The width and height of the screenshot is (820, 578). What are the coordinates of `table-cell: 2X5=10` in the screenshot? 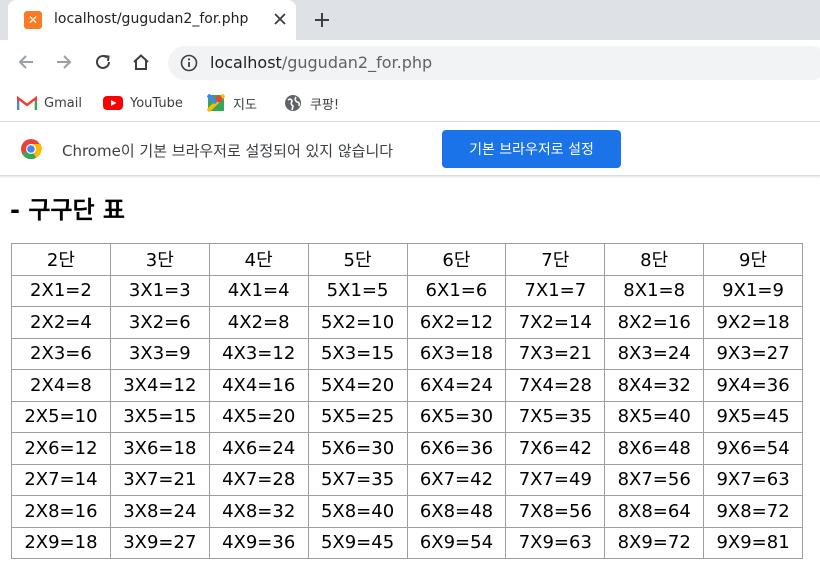 It's located at (61, 416).